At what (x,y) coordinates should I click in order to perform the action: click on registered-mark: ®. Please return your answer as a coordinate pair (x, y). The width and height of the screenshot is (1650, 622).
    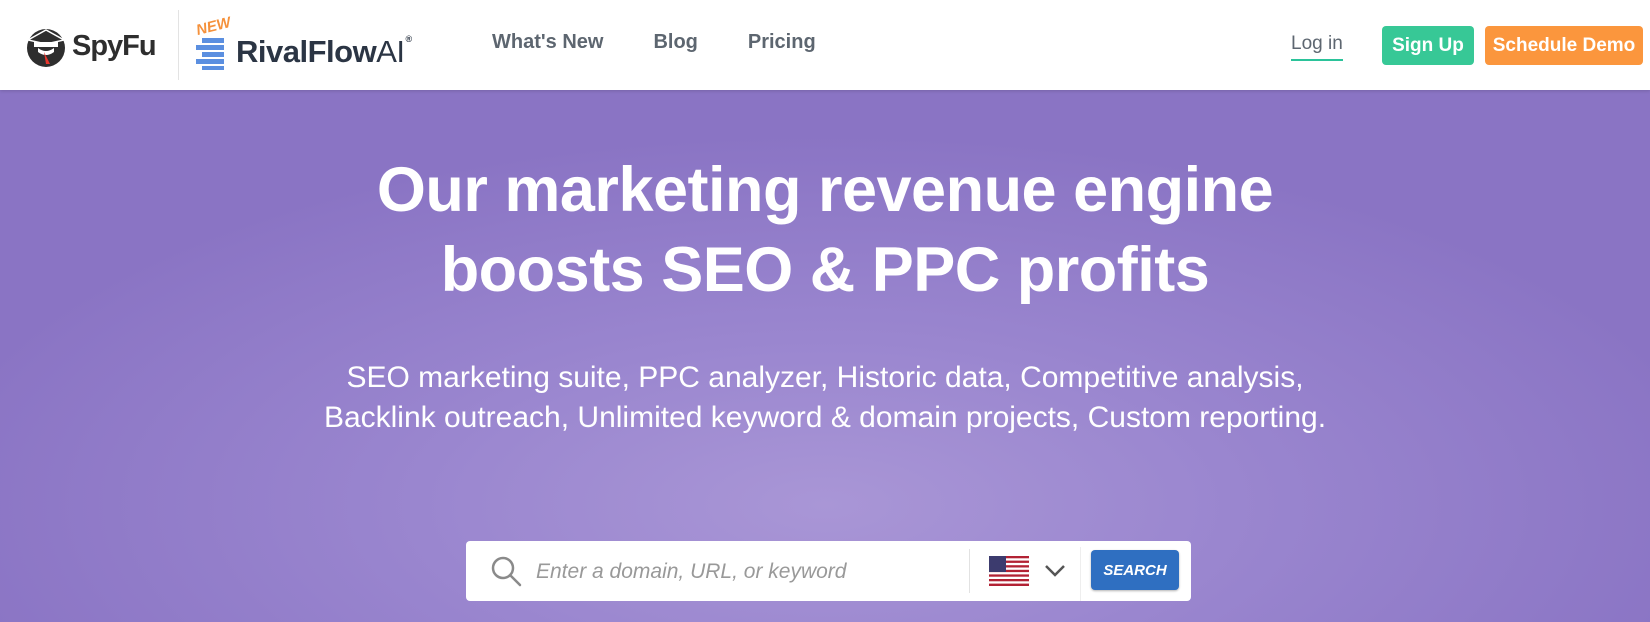
    Looking at the image, I should click on (409, 39).